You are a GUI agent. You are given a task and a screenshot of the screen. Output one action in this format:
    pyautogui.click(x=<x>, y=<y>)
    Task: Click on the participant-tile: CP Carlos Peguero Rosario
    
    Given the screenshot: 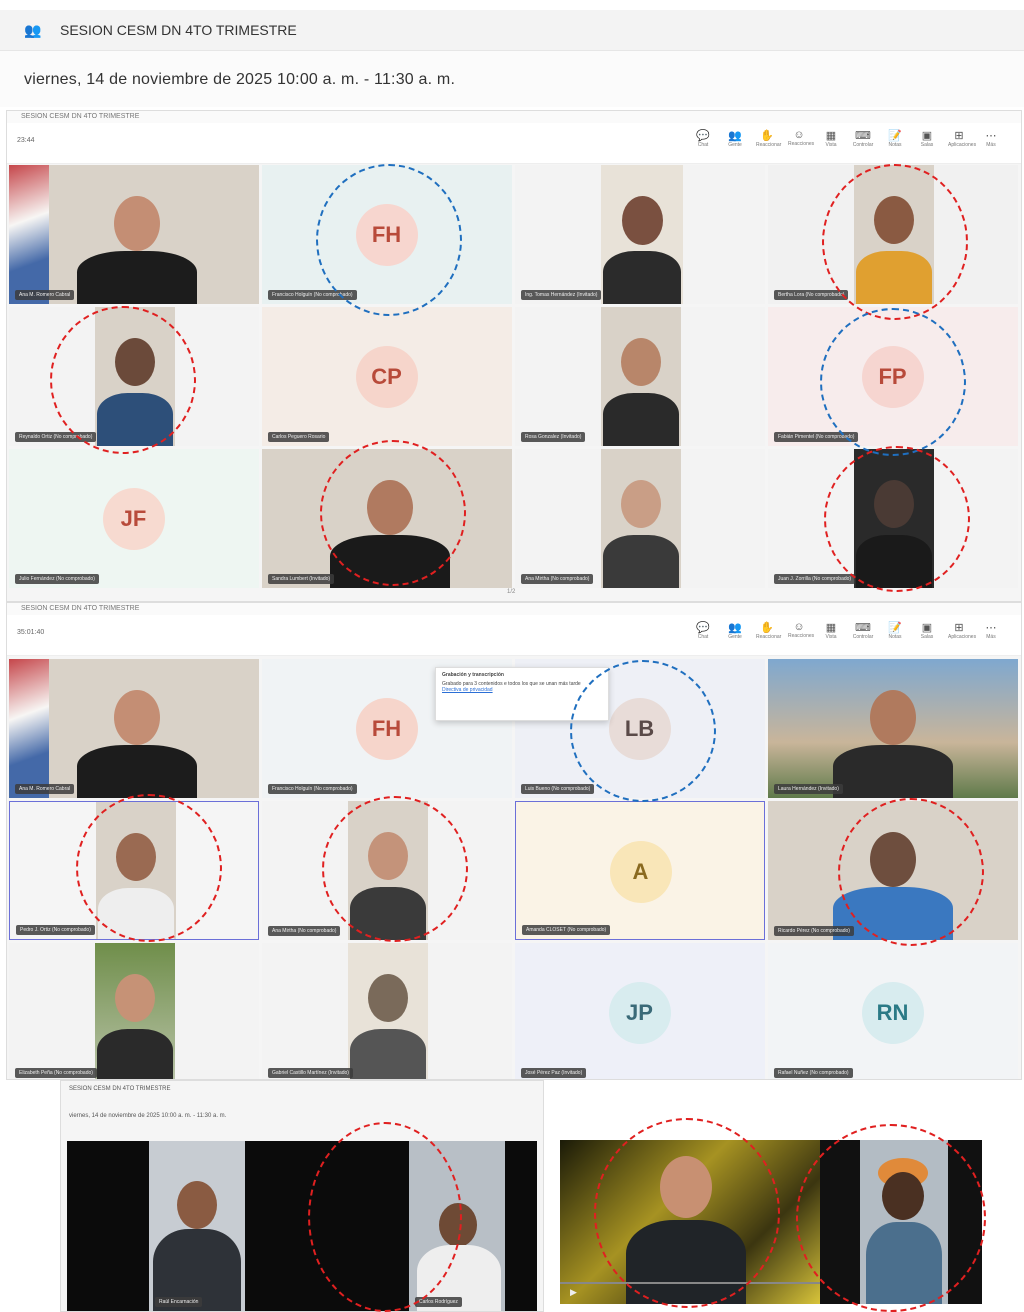 What is the action you would take?
    pyautogui.click(x=387, y=376)
    